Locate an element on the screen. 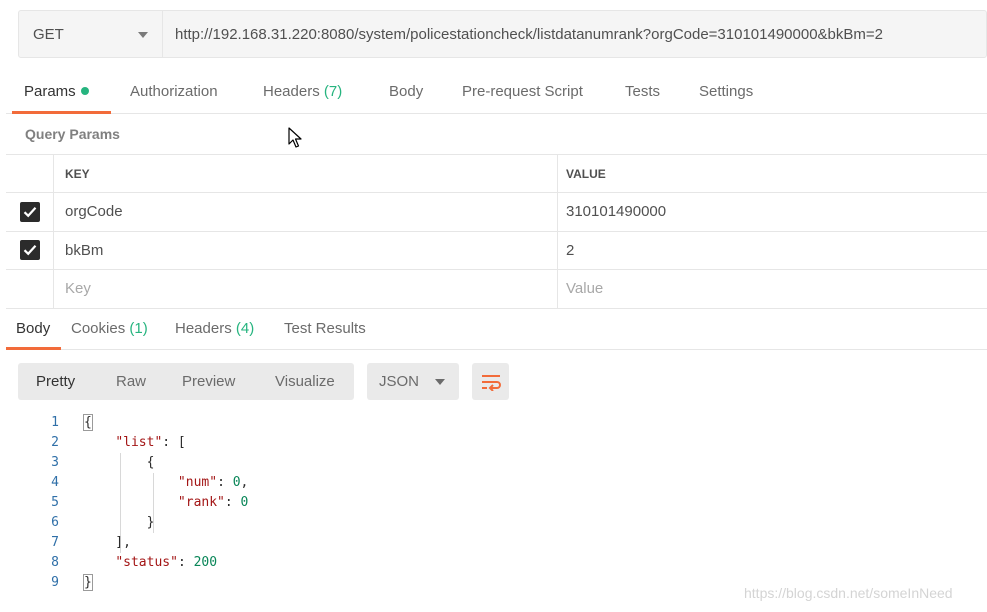  code-line: 6 } is located at coordinates (493, 523).